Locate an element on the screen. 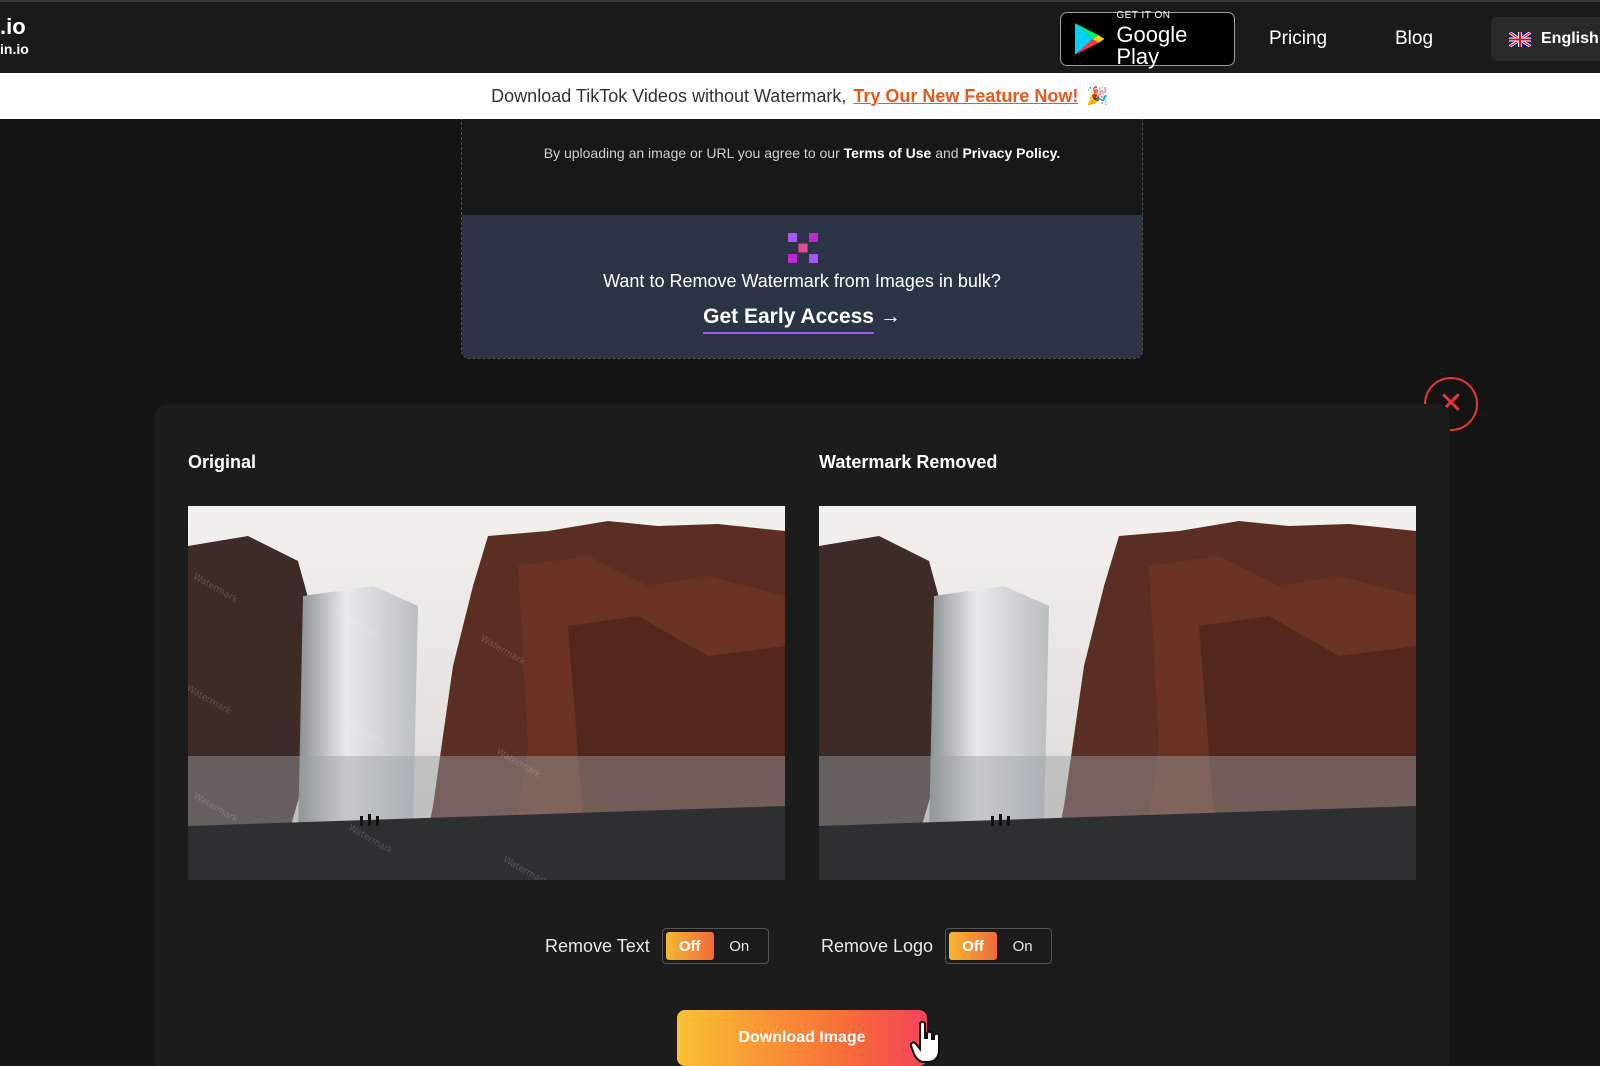  watermark-removed-image is located at coordinates (1117, 693).